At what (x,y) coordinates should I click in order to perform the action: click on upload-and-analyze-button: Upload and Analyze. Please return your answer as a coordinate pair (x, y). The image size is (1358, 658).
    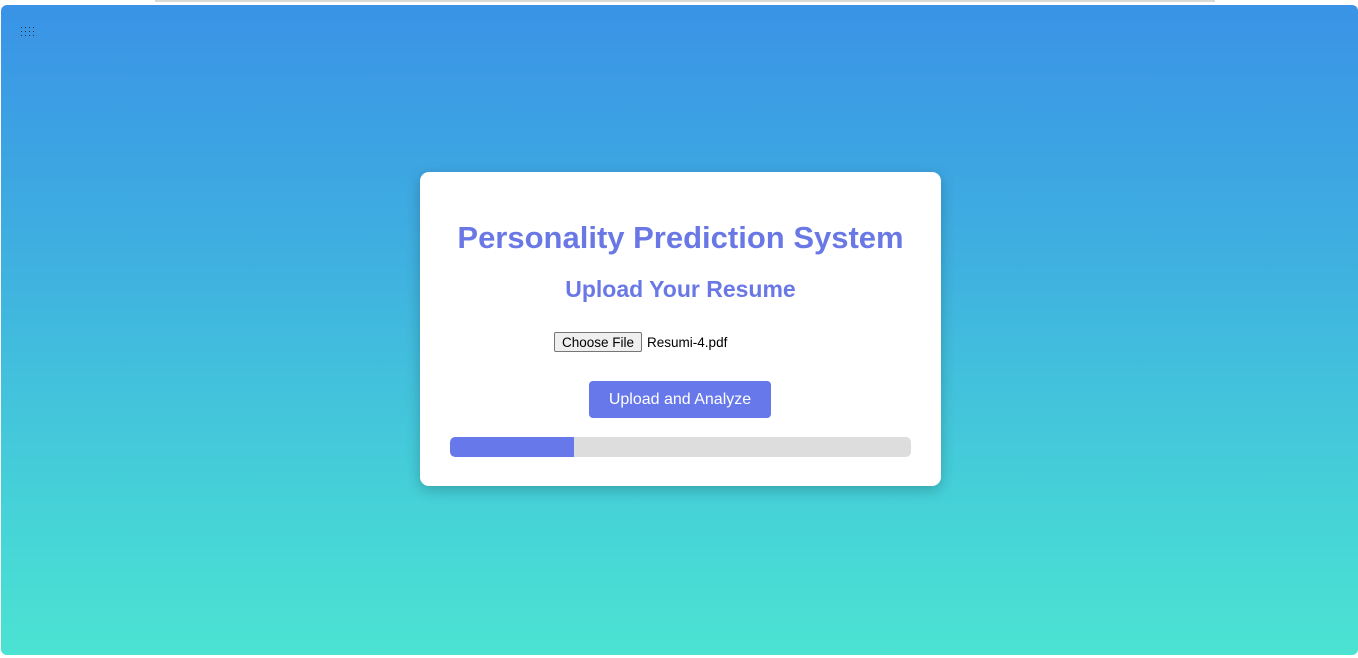
    Looking at the image, I should click on (680, 399).